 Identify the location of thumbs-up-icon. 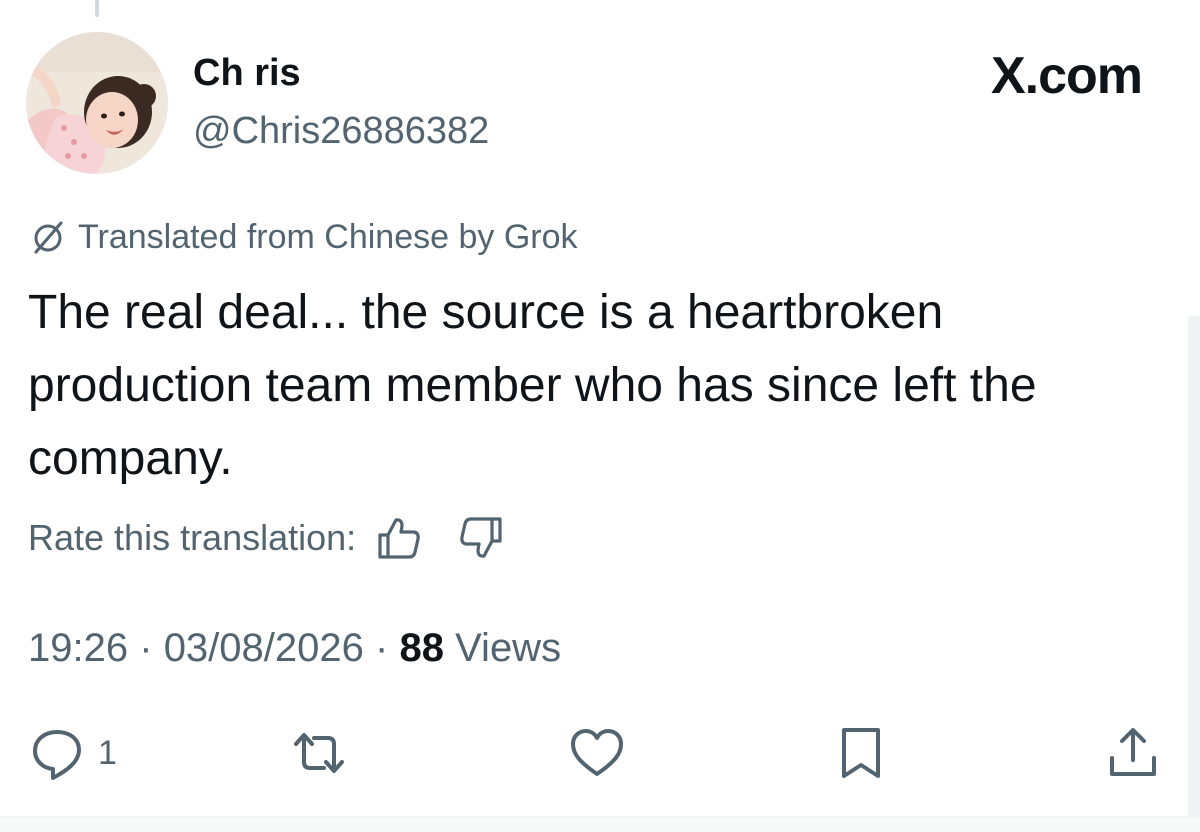
(399, 538).